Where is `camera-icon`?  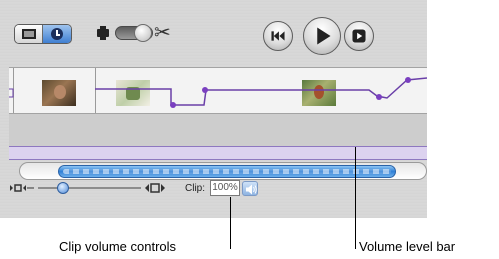 camera-icon is located at coordinates (103, 33).